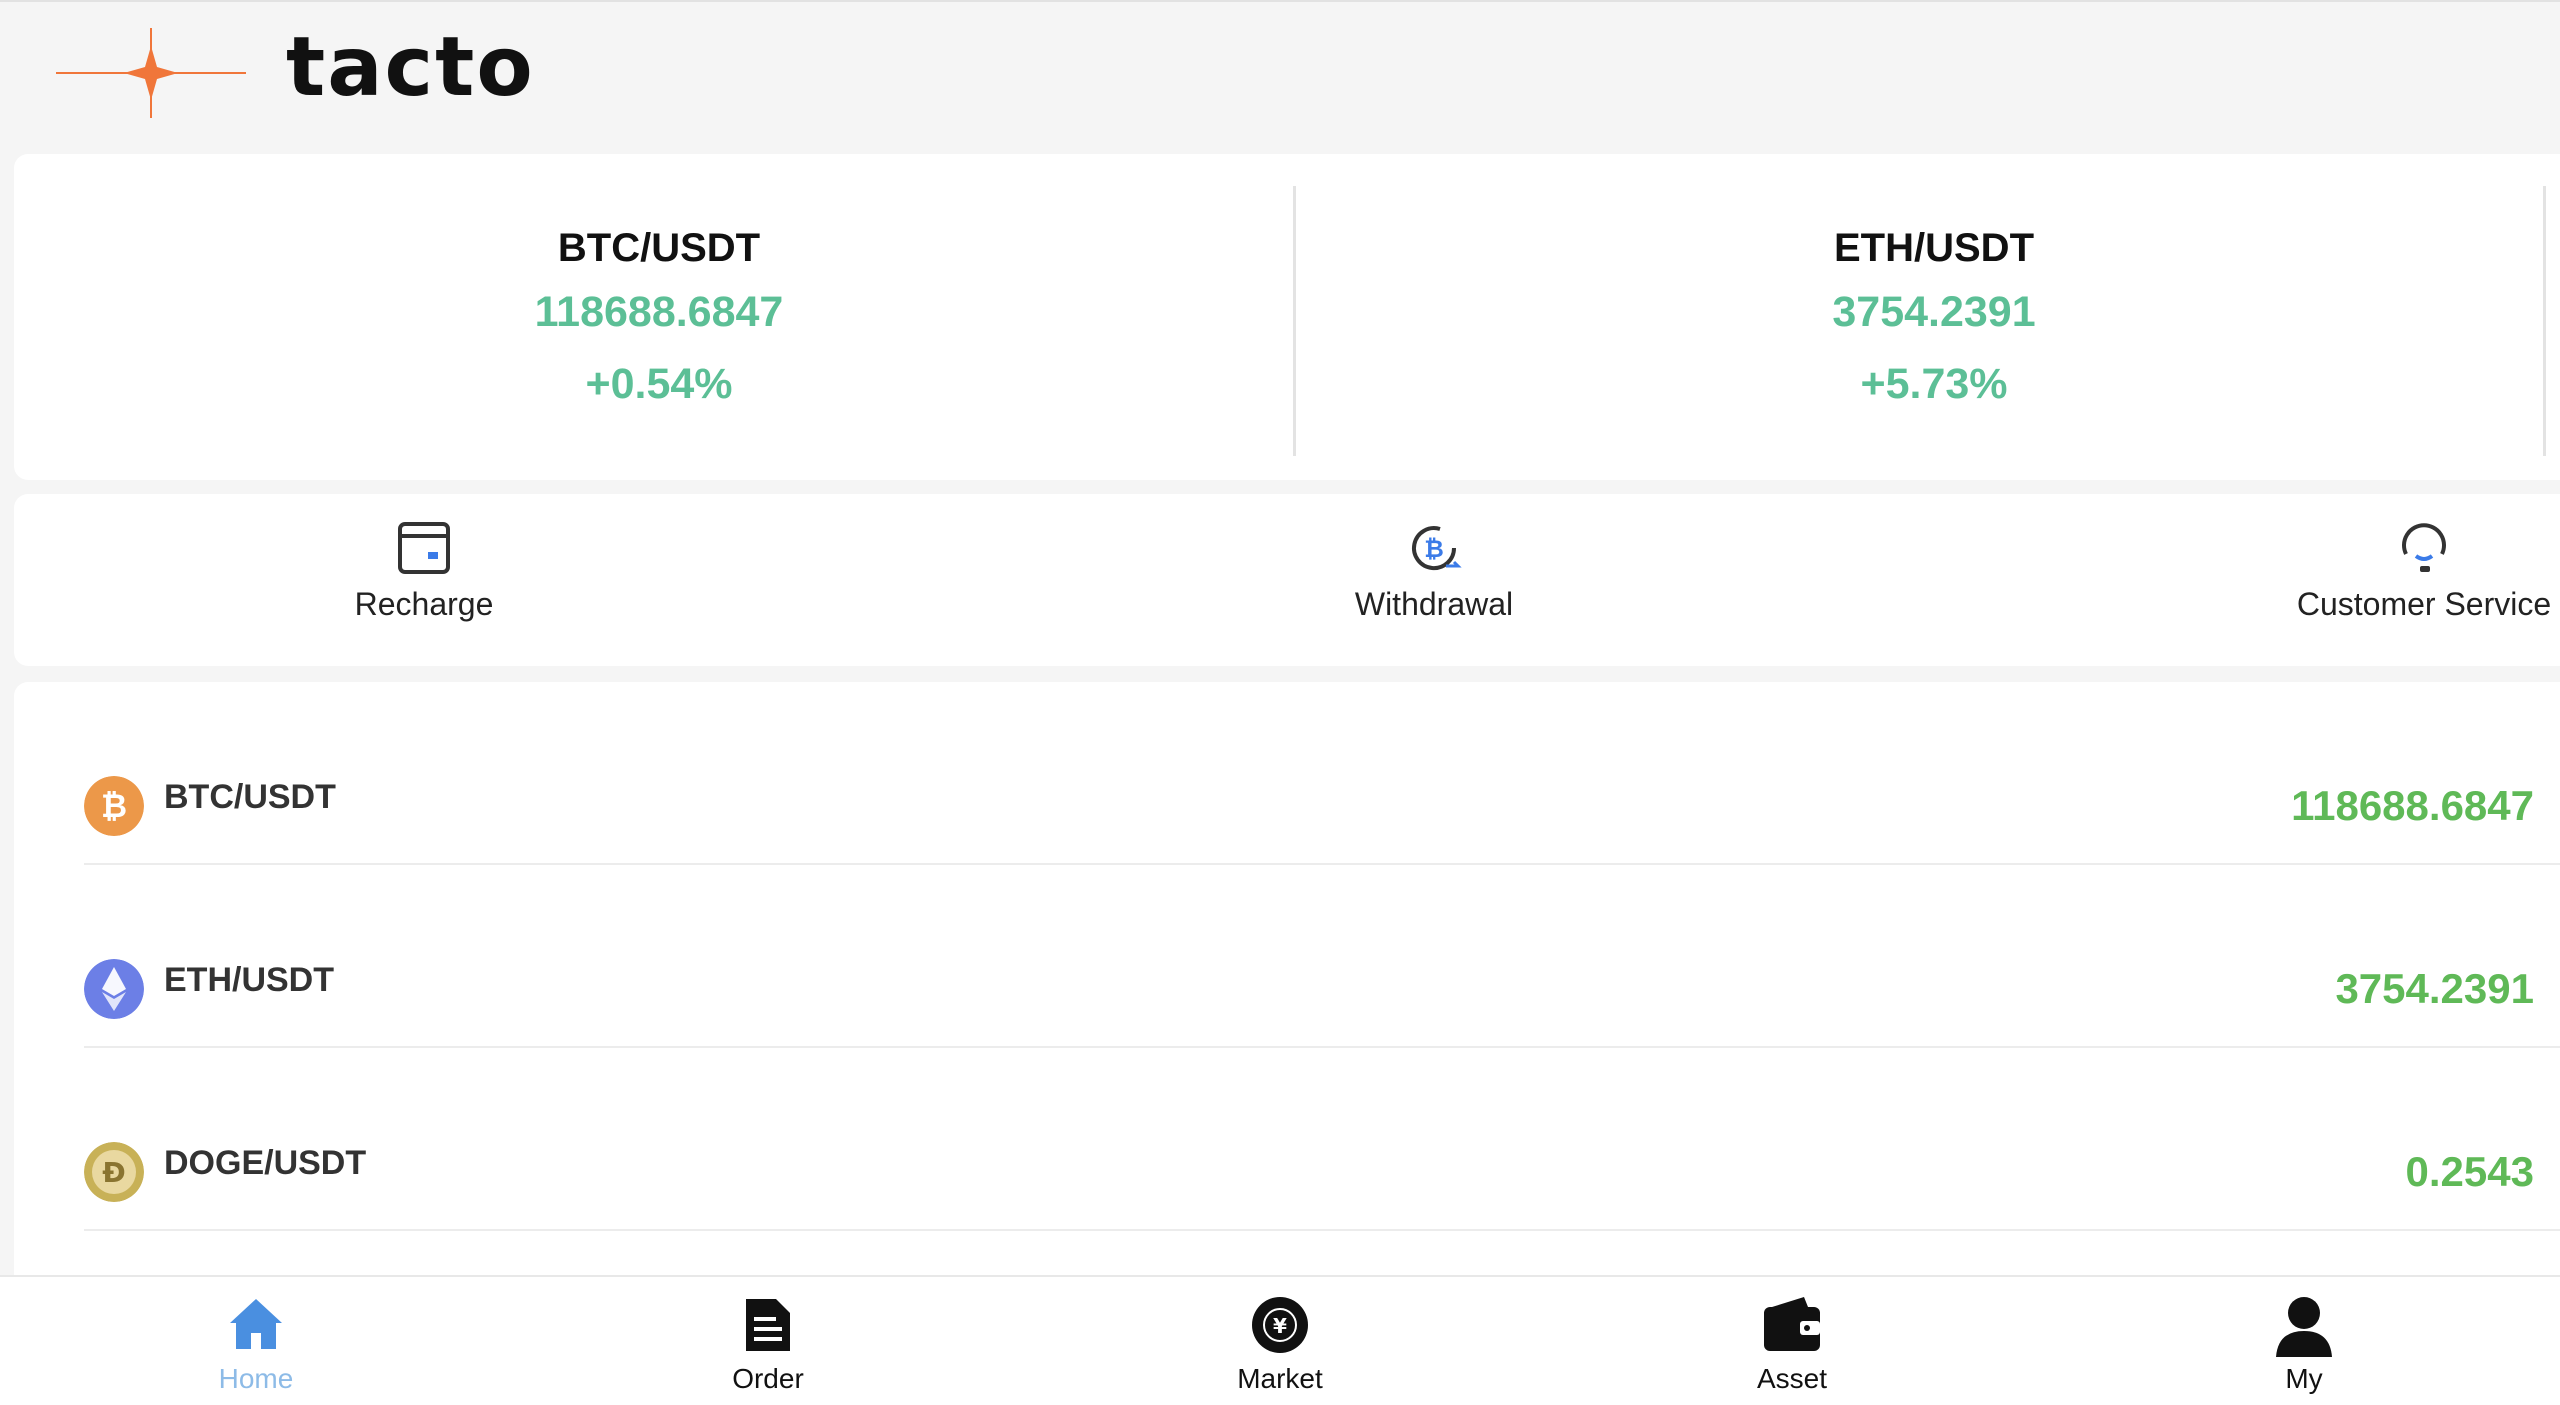 This screenshot has height=1405, width=2560. I want to click on customer-service-label: Customer Service, so click(2424, 604).